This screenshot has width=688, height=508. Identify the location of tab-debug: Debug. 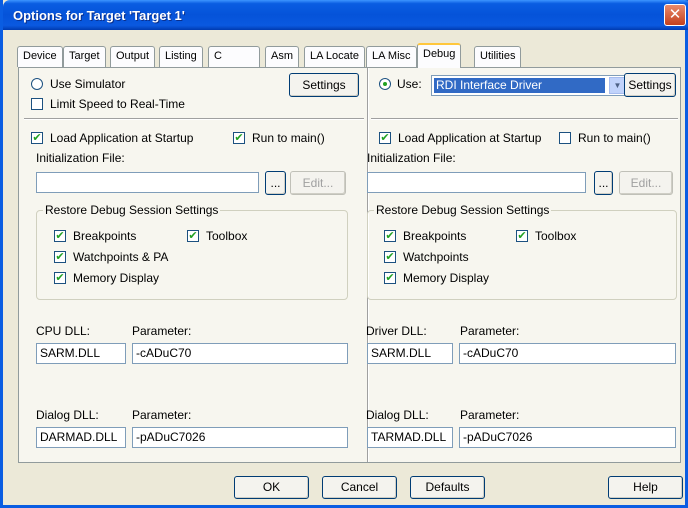
(439, 55).